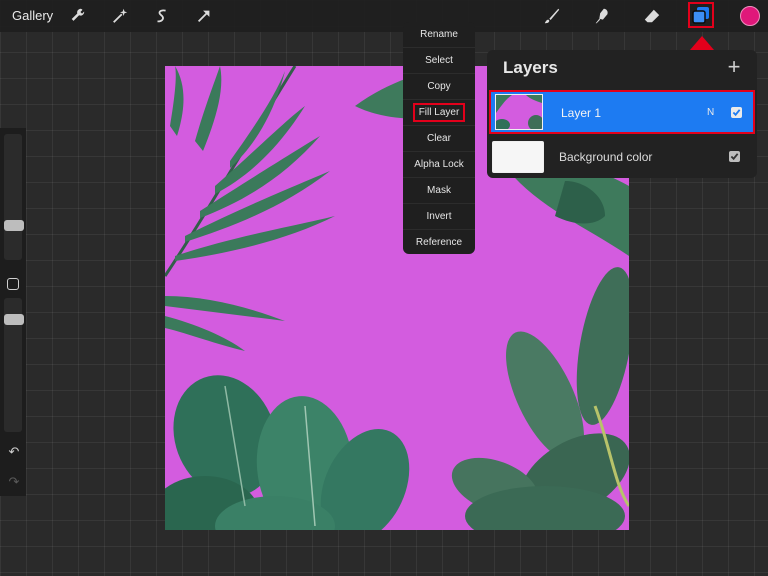 The image size is (768, 576). I want to click on add-layer-button: +, so click(734, 66).